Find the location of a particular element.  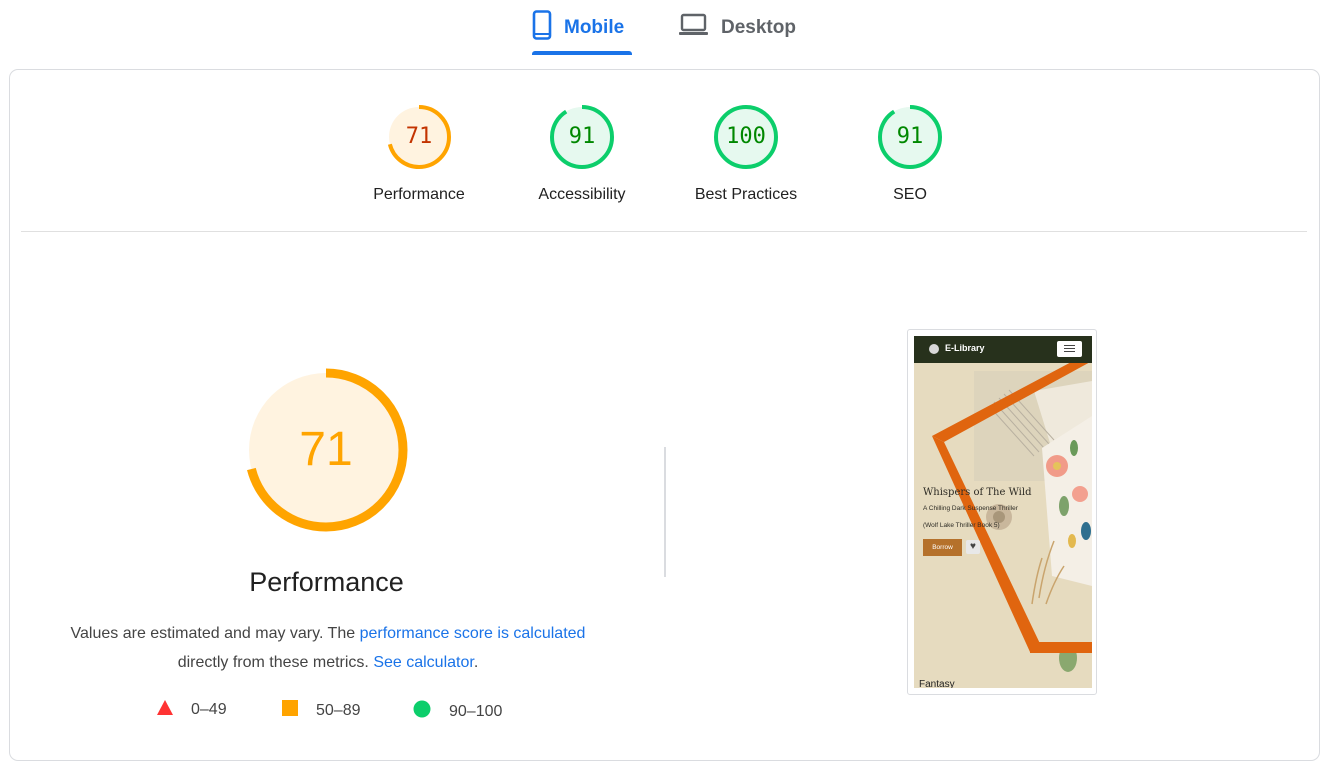

legend-range-pass: 90–100 is located at coordinates (476, 711).